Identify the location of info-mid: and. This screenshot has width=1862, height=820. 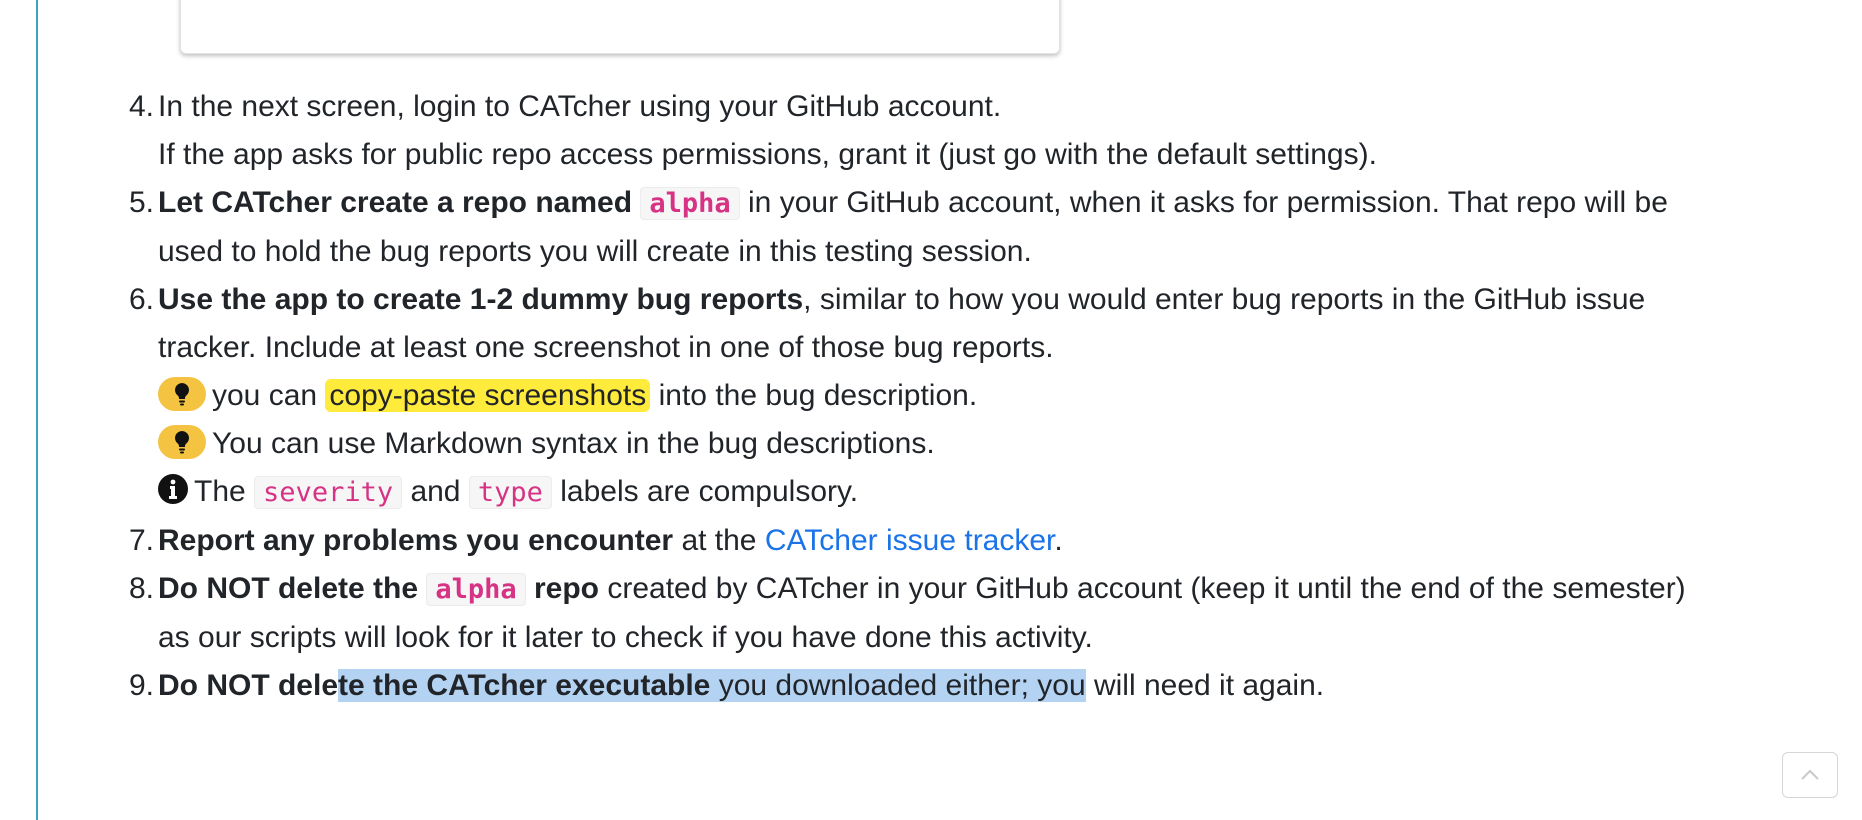
(435, 491).